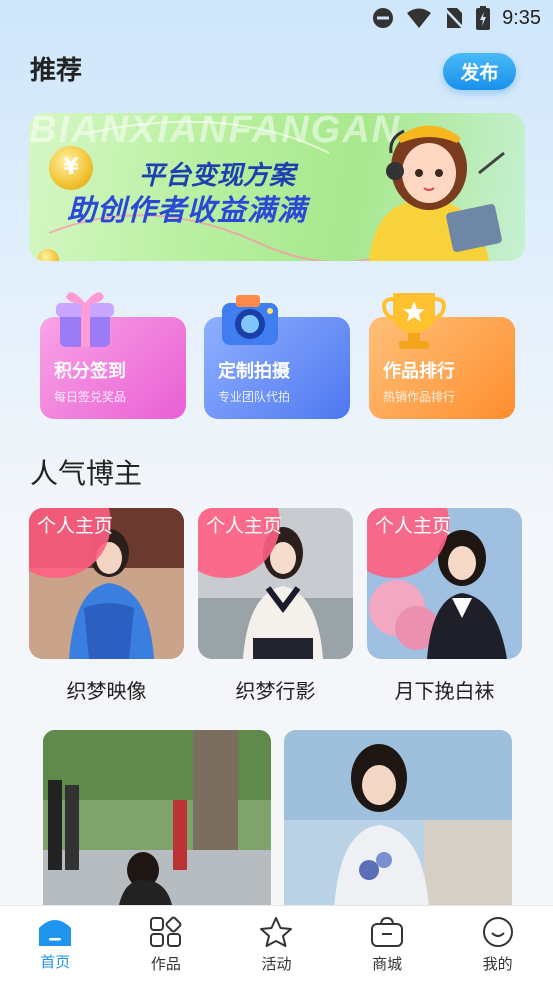  I want to click on home-icon, so click(55, 933).